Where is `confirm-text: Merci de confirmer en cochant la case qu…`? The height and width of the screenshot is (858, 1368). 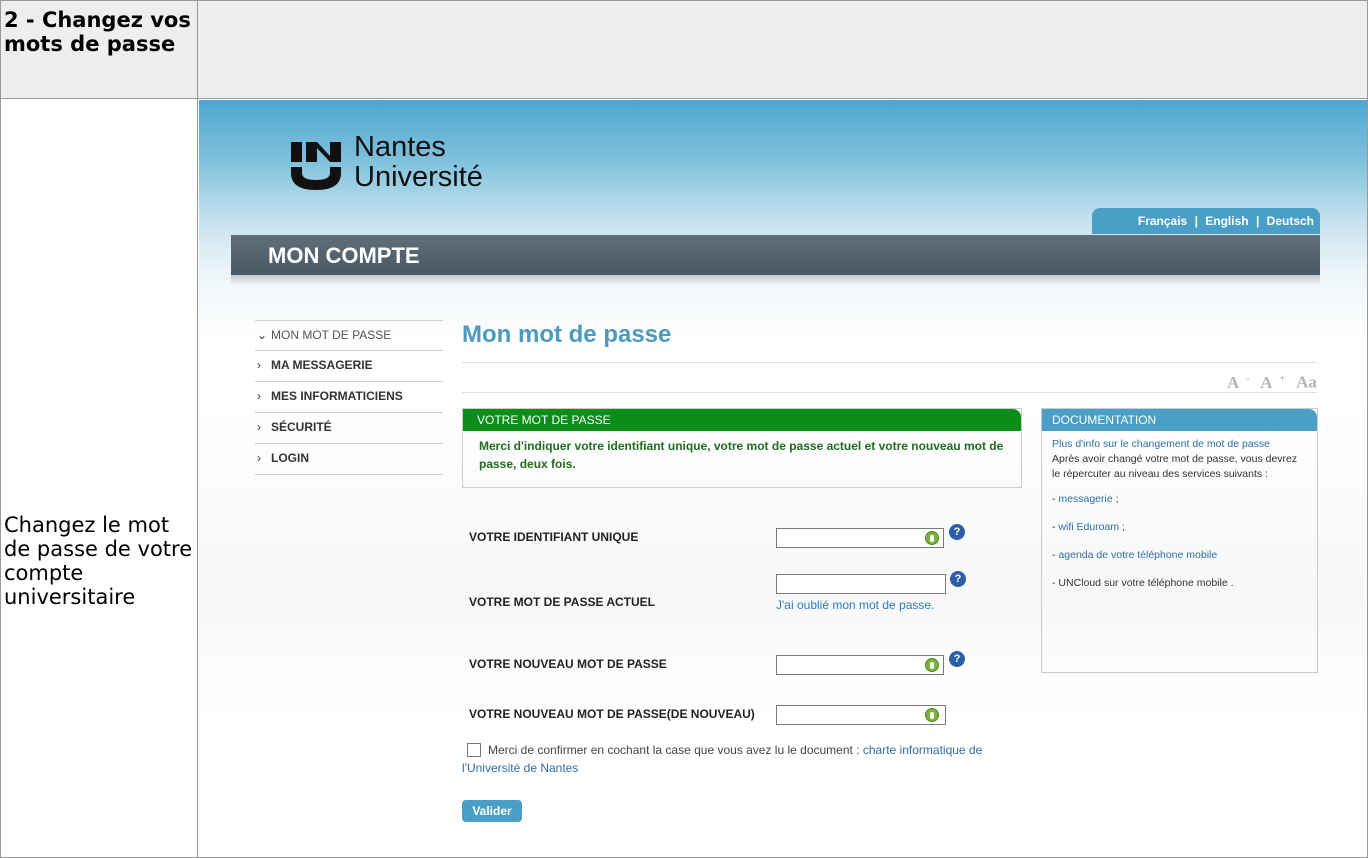
confirm-text: Merci de confirmer en cochant la case qu… is located at coordinates (674, 750).